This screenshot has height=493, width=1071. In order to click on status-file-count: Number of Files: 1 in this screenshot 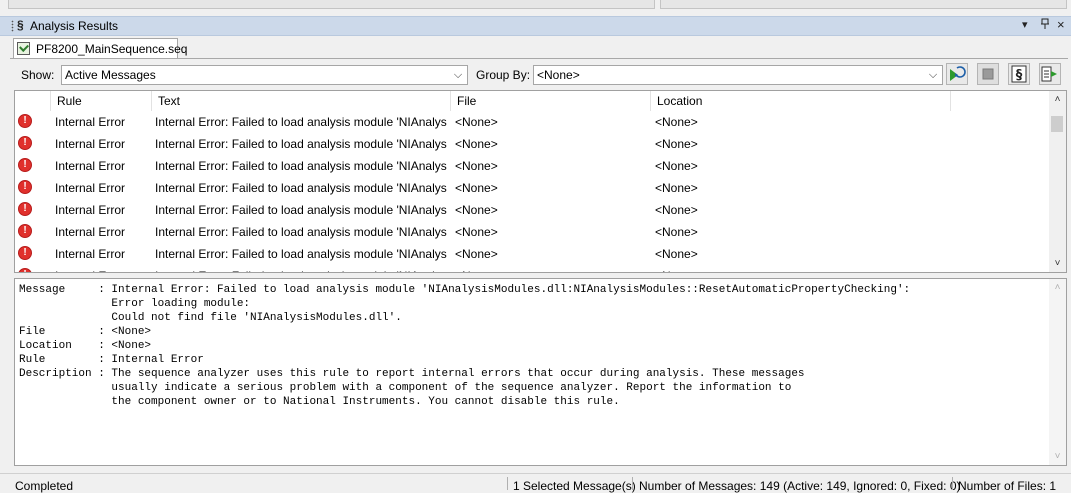, I will do `click(1007, 486)`.